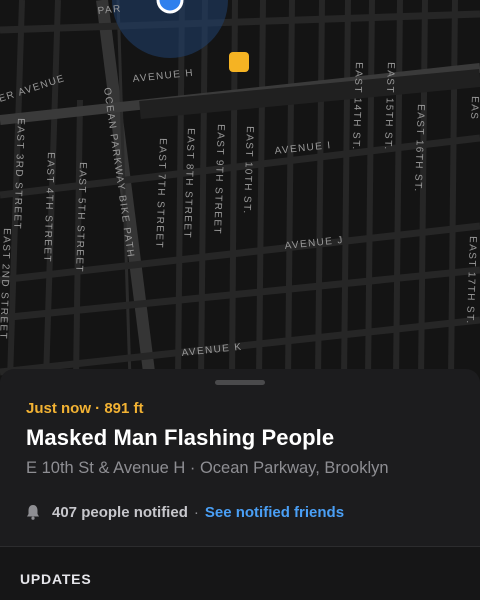 This screenshot has height=600, width=480. I want to click on incident-map-marker, so click(239, 62).